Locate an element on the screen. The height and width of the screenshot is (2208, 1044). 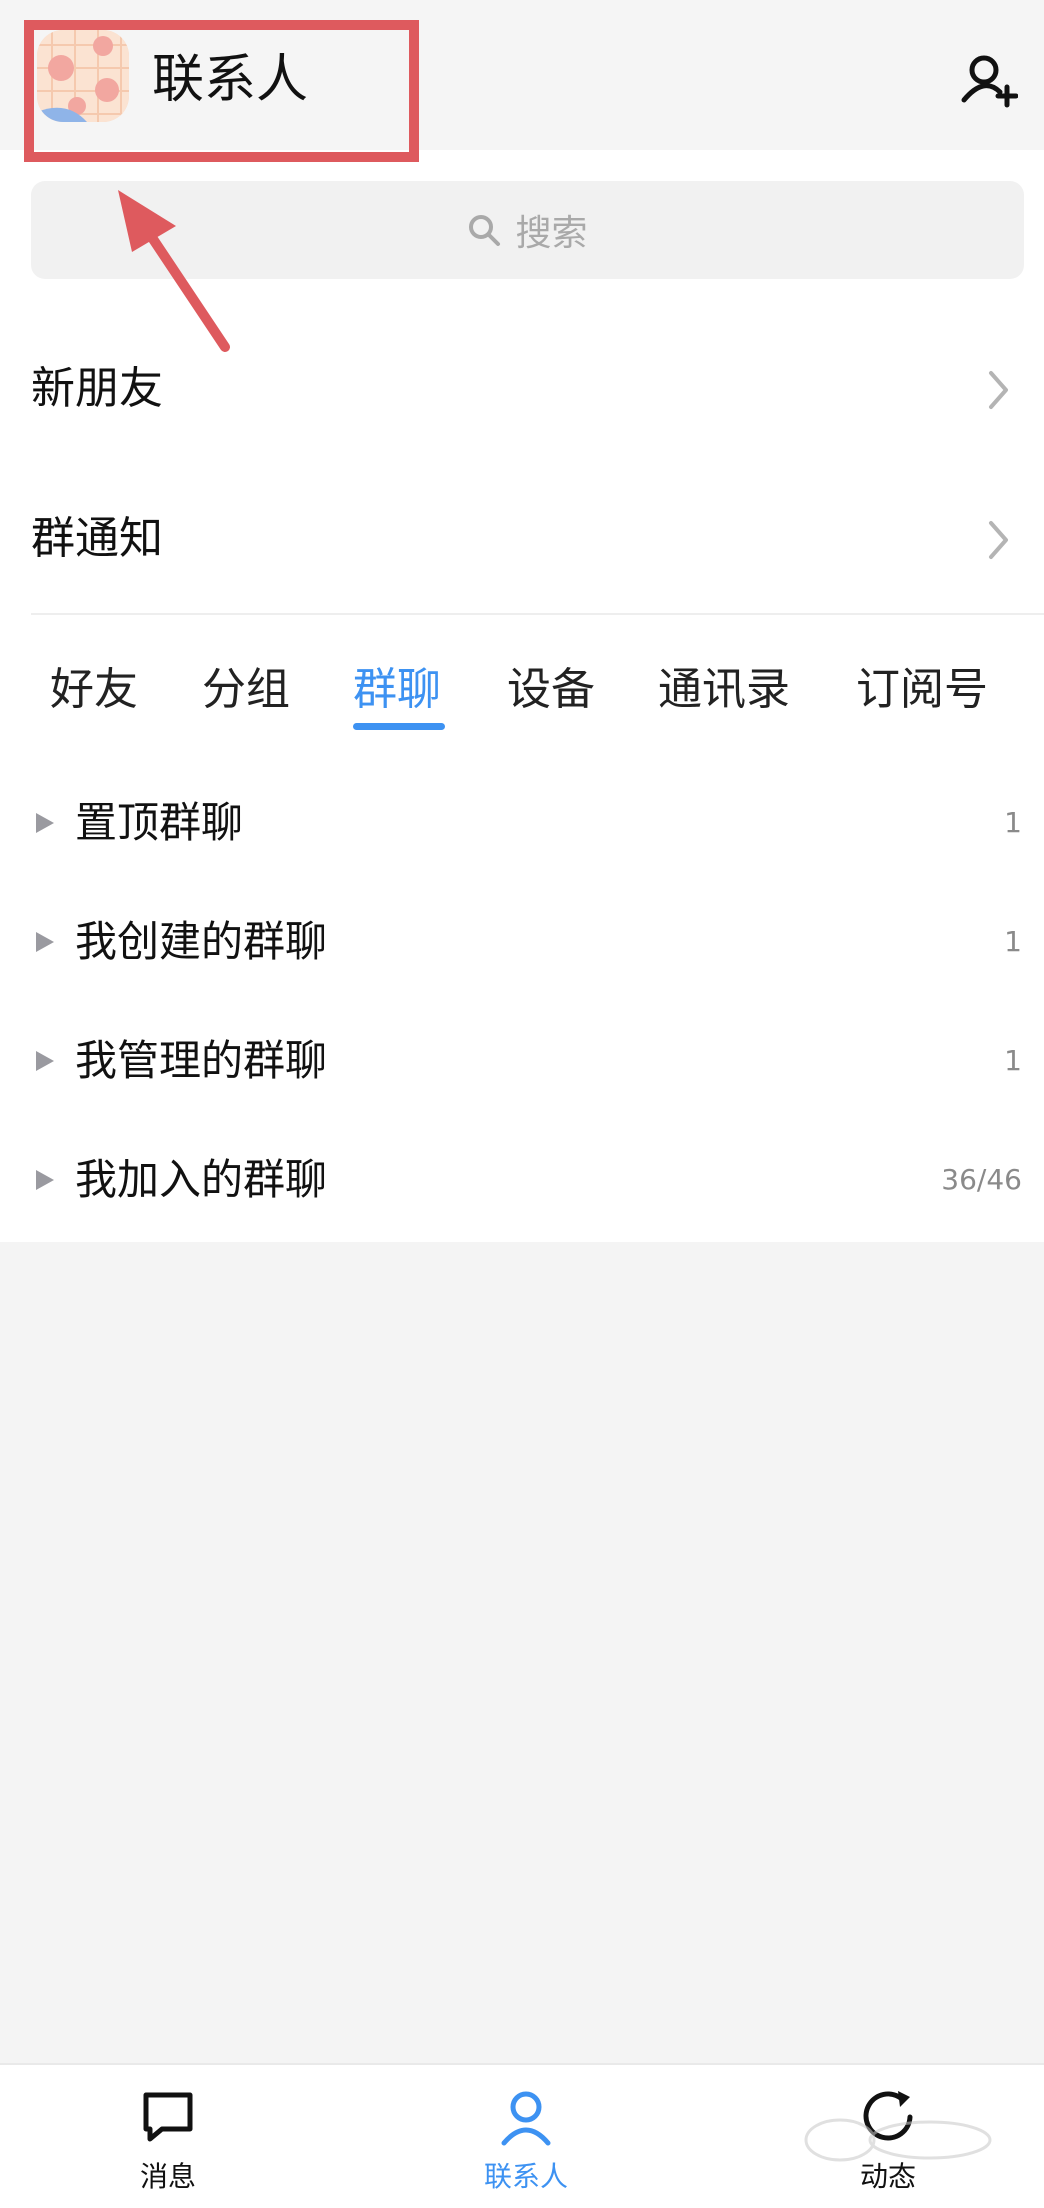
search-placeholder: 搜索 is located at coordinates (551, 233).